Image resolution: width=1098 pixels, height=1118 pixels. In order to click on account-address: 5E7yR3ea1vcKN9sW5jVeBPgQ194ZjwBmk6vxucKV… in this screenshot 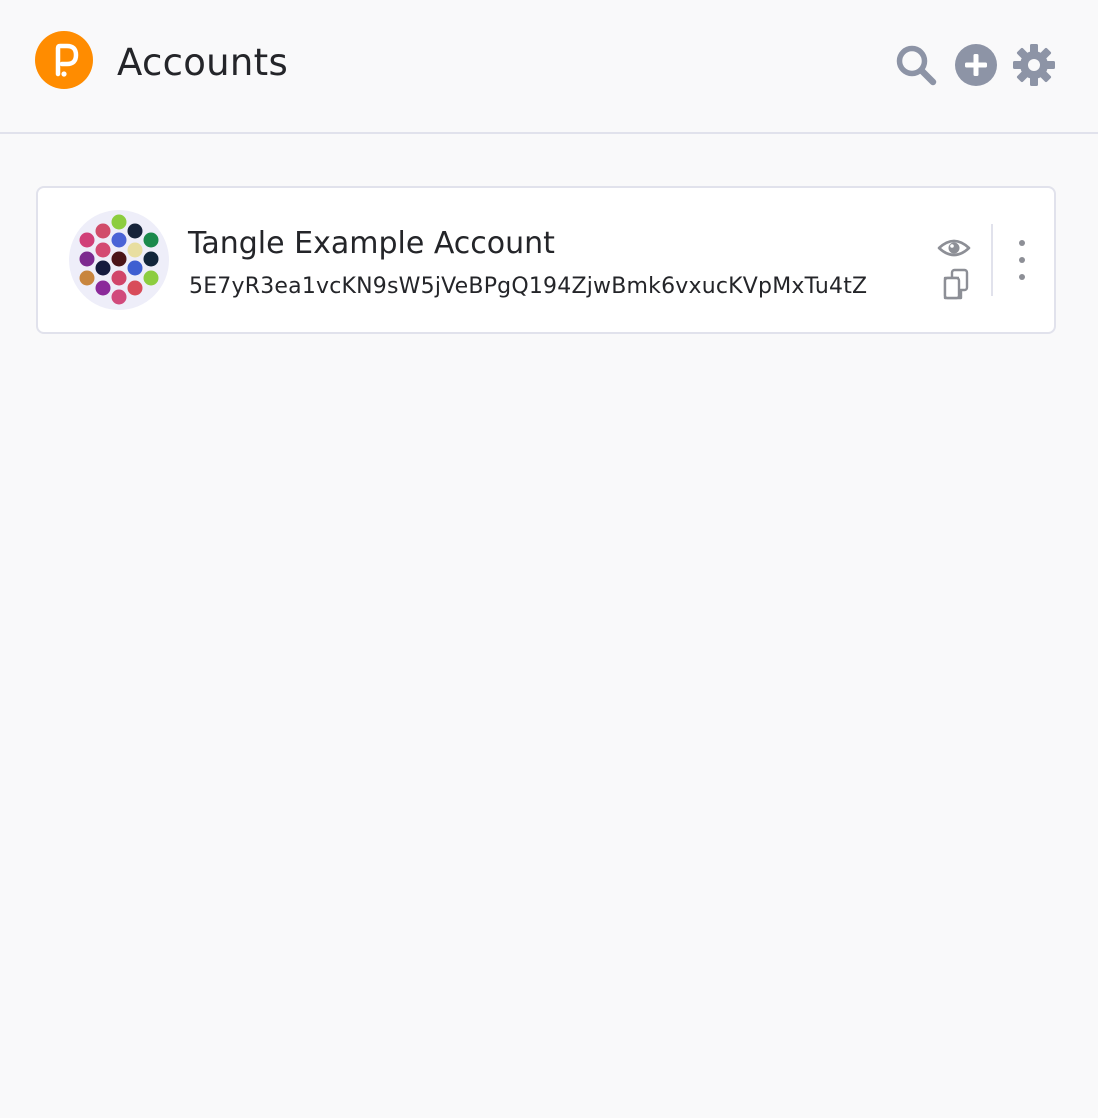, I will do `click(528, 286)`.